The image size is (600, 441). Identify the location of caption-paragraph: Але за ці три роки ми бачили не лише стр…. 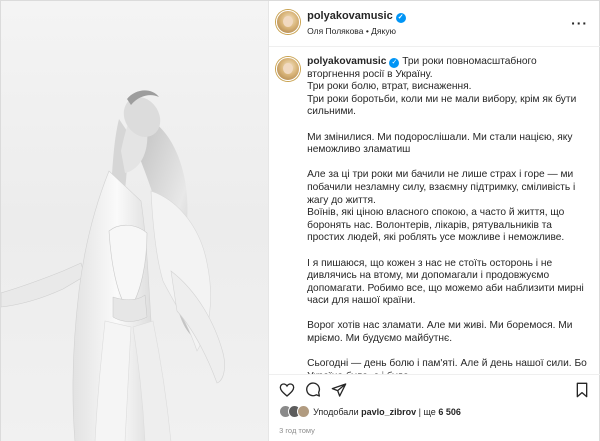
(441, 187).